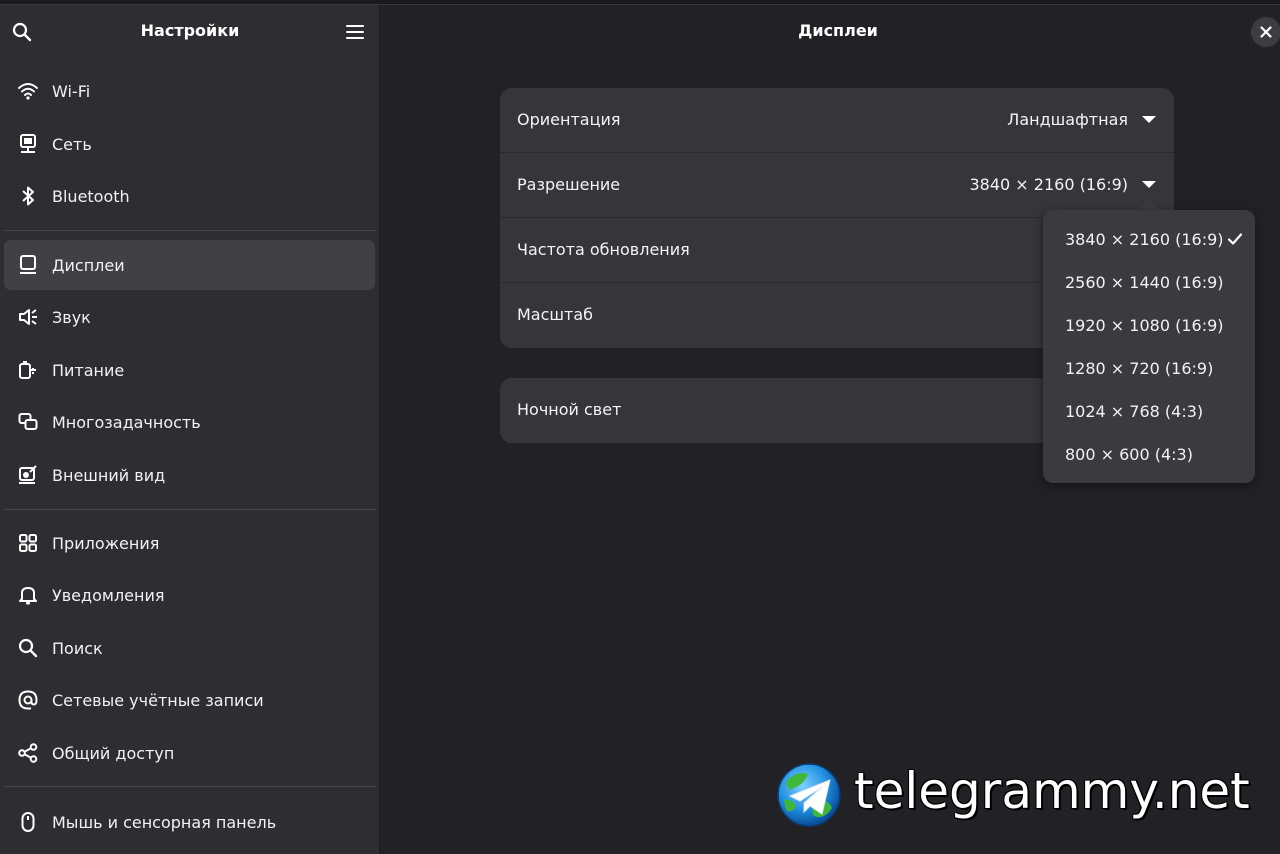 Image resolution: width=1280 pixels, height=854 pixels. I want to click on sound-icon, so click(28, 317).